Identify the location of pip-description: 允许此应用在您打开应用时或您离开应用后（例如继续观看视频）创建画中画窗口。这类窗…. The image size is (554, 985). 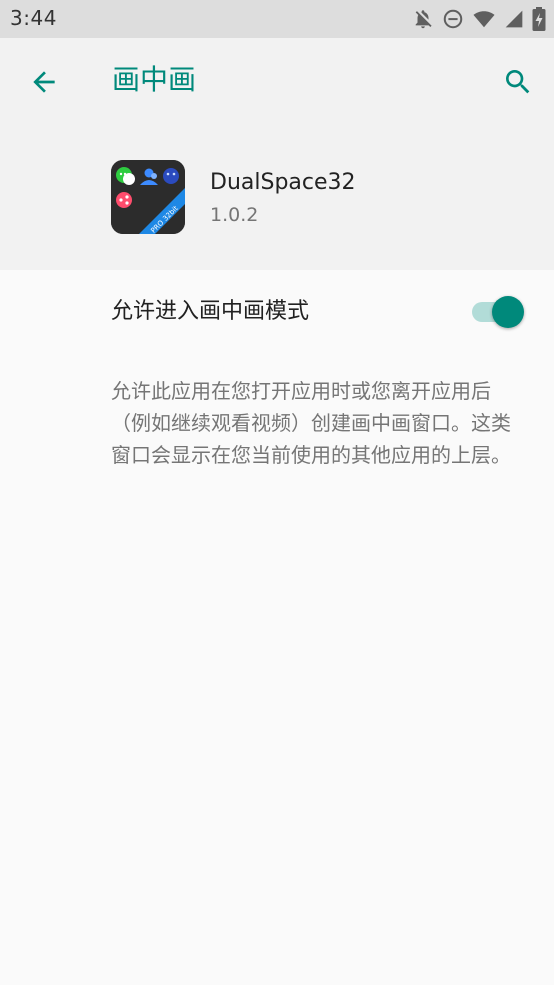
(311, 423).